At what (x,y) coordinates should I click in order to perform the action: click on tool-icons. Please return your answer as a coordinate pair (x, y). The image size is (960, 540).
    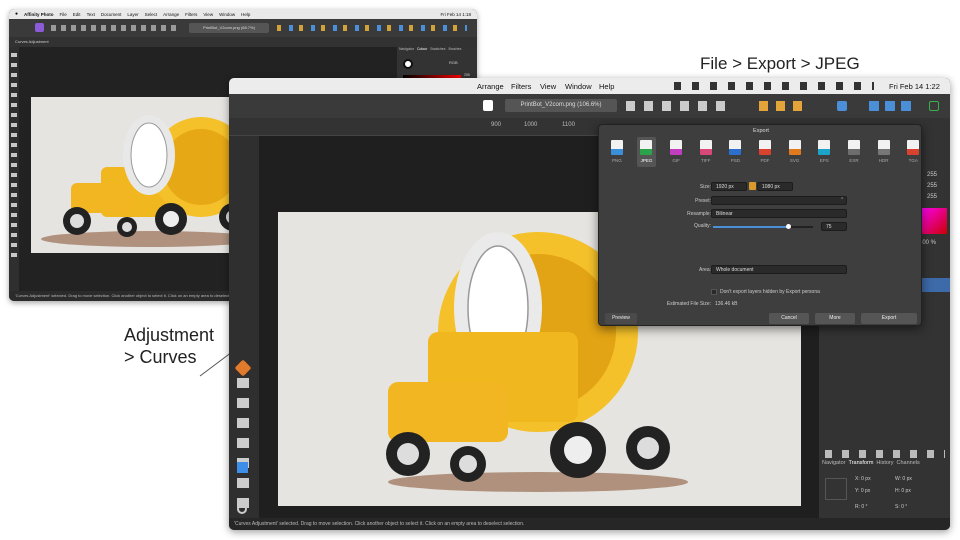
    Looking at the image, I should click on (14, 158).